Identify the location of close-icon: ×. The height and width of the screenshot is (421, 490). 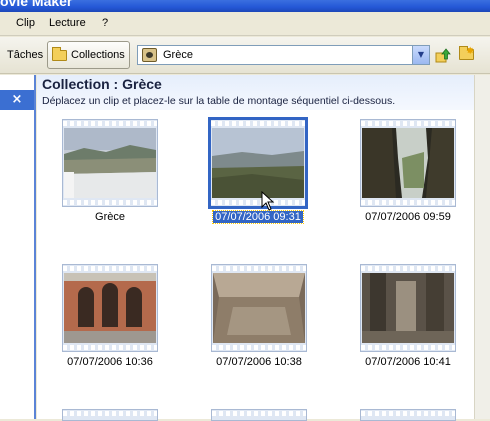
(17, 100).